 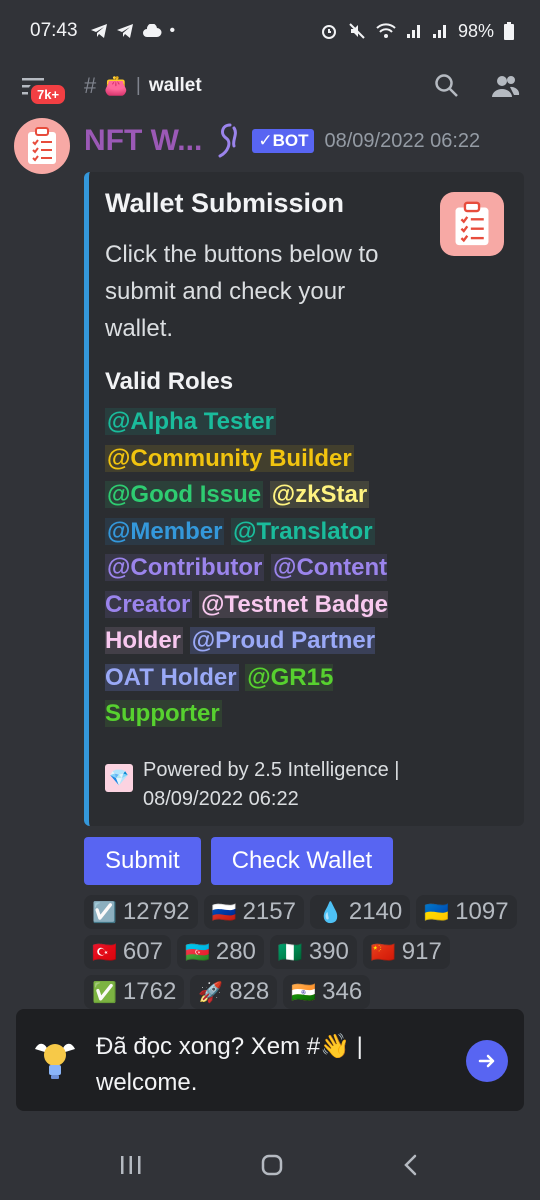 What do you see at coordinates (190, 421) in the screenshot?
I see `role-mention: @Alpha Tester` at bounding box center [190, 421].